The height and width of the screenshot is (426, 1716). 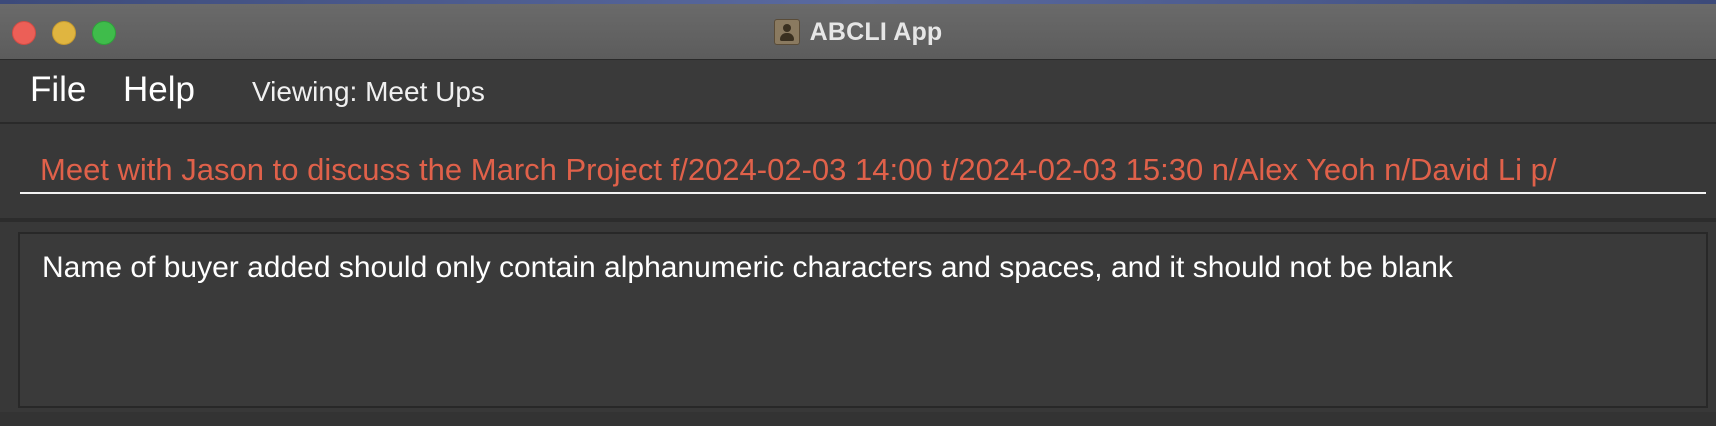 I want to click on title-bar: ABCLI App, so click(x=858, y=32).